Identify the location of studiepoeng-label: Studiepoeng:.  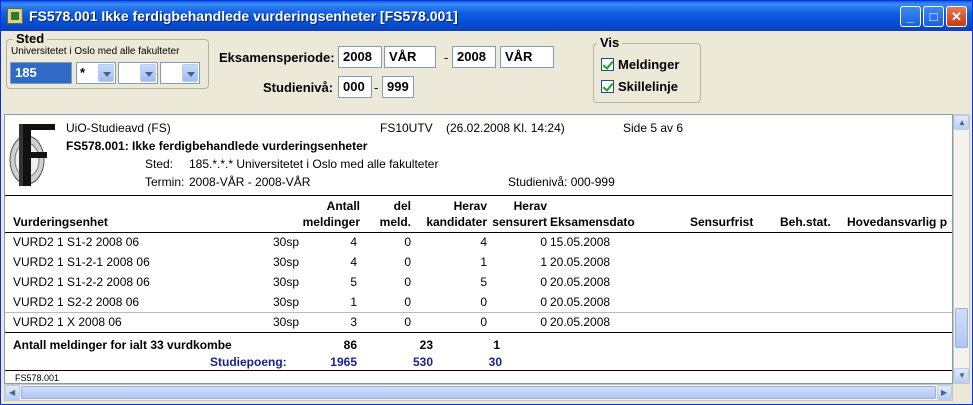
(248, 362).